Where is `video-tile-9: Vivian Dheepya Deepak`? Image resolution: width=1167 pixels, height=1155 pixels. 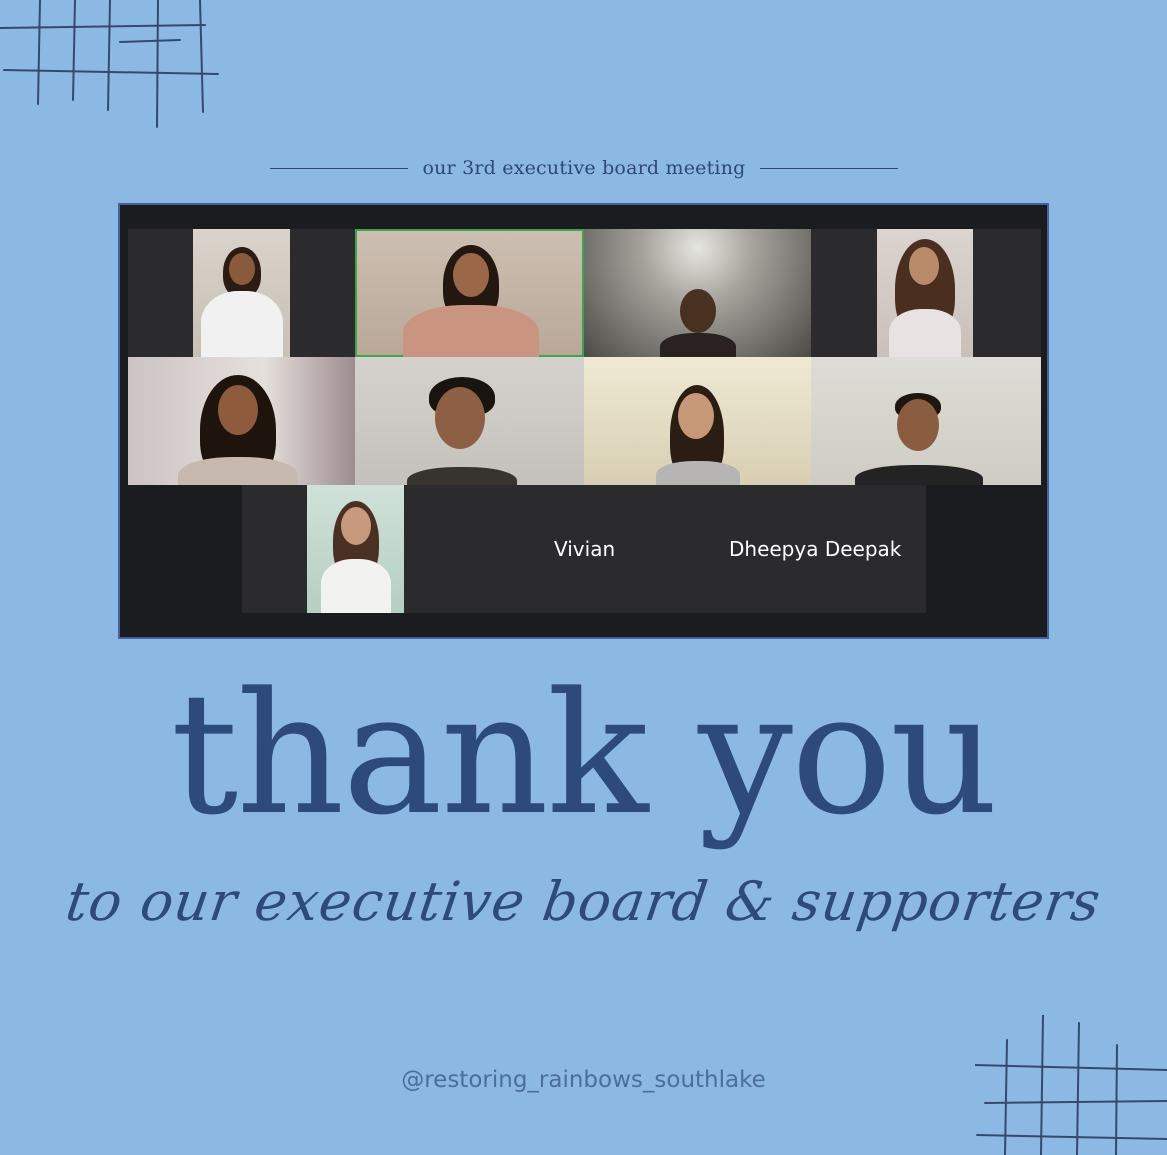 video-tile-9: Vivian Dheepya Deepak is located at coordinates (584, 549).